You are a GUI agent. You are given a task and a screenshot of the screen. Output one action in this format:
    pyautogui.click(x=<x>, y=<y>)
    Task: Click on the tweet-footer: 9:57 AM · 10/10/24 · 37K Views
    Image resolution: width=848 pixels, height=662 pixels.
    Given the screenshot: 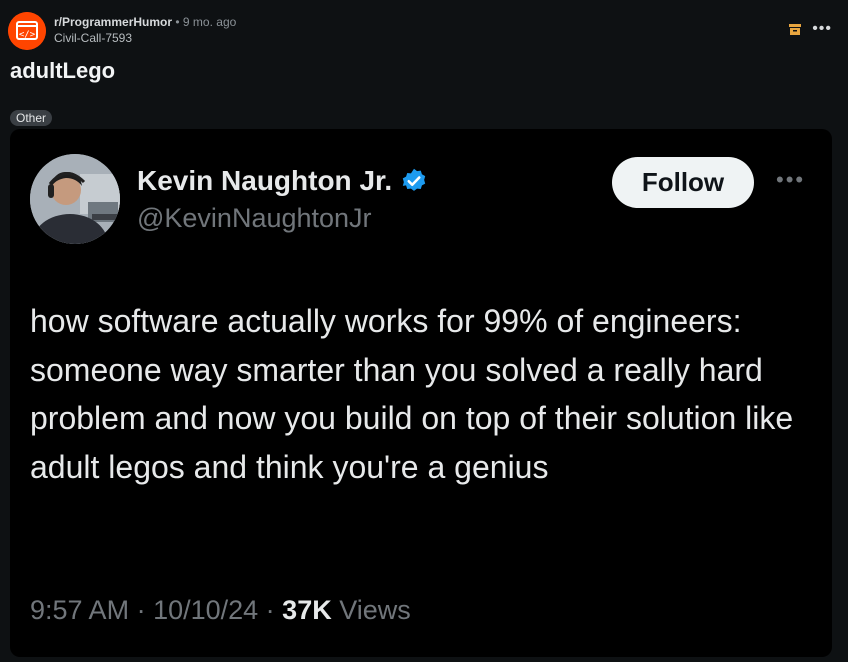 What is the action you would take?
    pyautogui.click(x=220, y=610)
    